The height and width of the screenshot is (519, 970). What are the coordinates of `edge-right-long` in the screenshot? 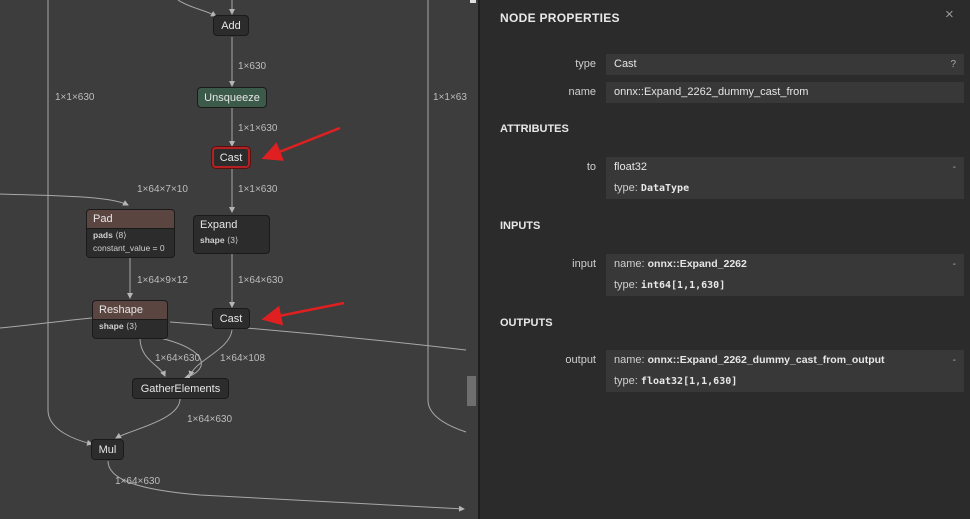 It's located at (447, 216).